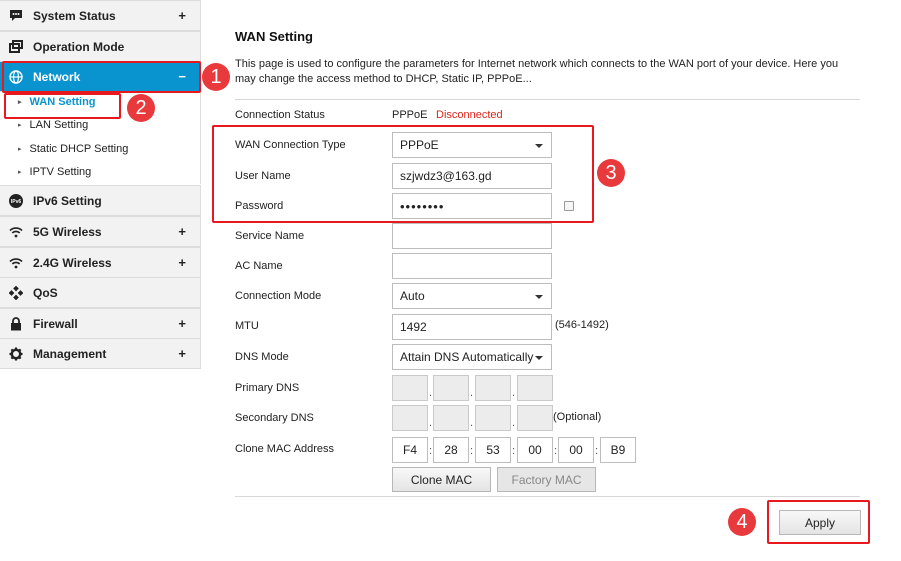 The image size is (901, 561). Describe the element at coordinates (100, 292) in the screenshot. I see `sidebar-item-qos: QoS` at that location.